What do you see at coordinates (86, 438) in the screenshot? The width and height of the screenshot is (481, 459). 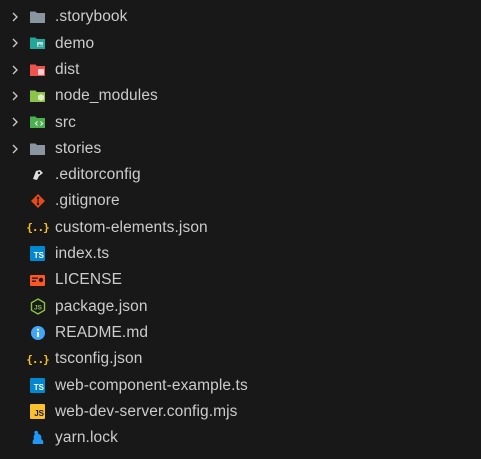 I see `tree-item-label: yarn.lock` at bounding box center [86, 438].